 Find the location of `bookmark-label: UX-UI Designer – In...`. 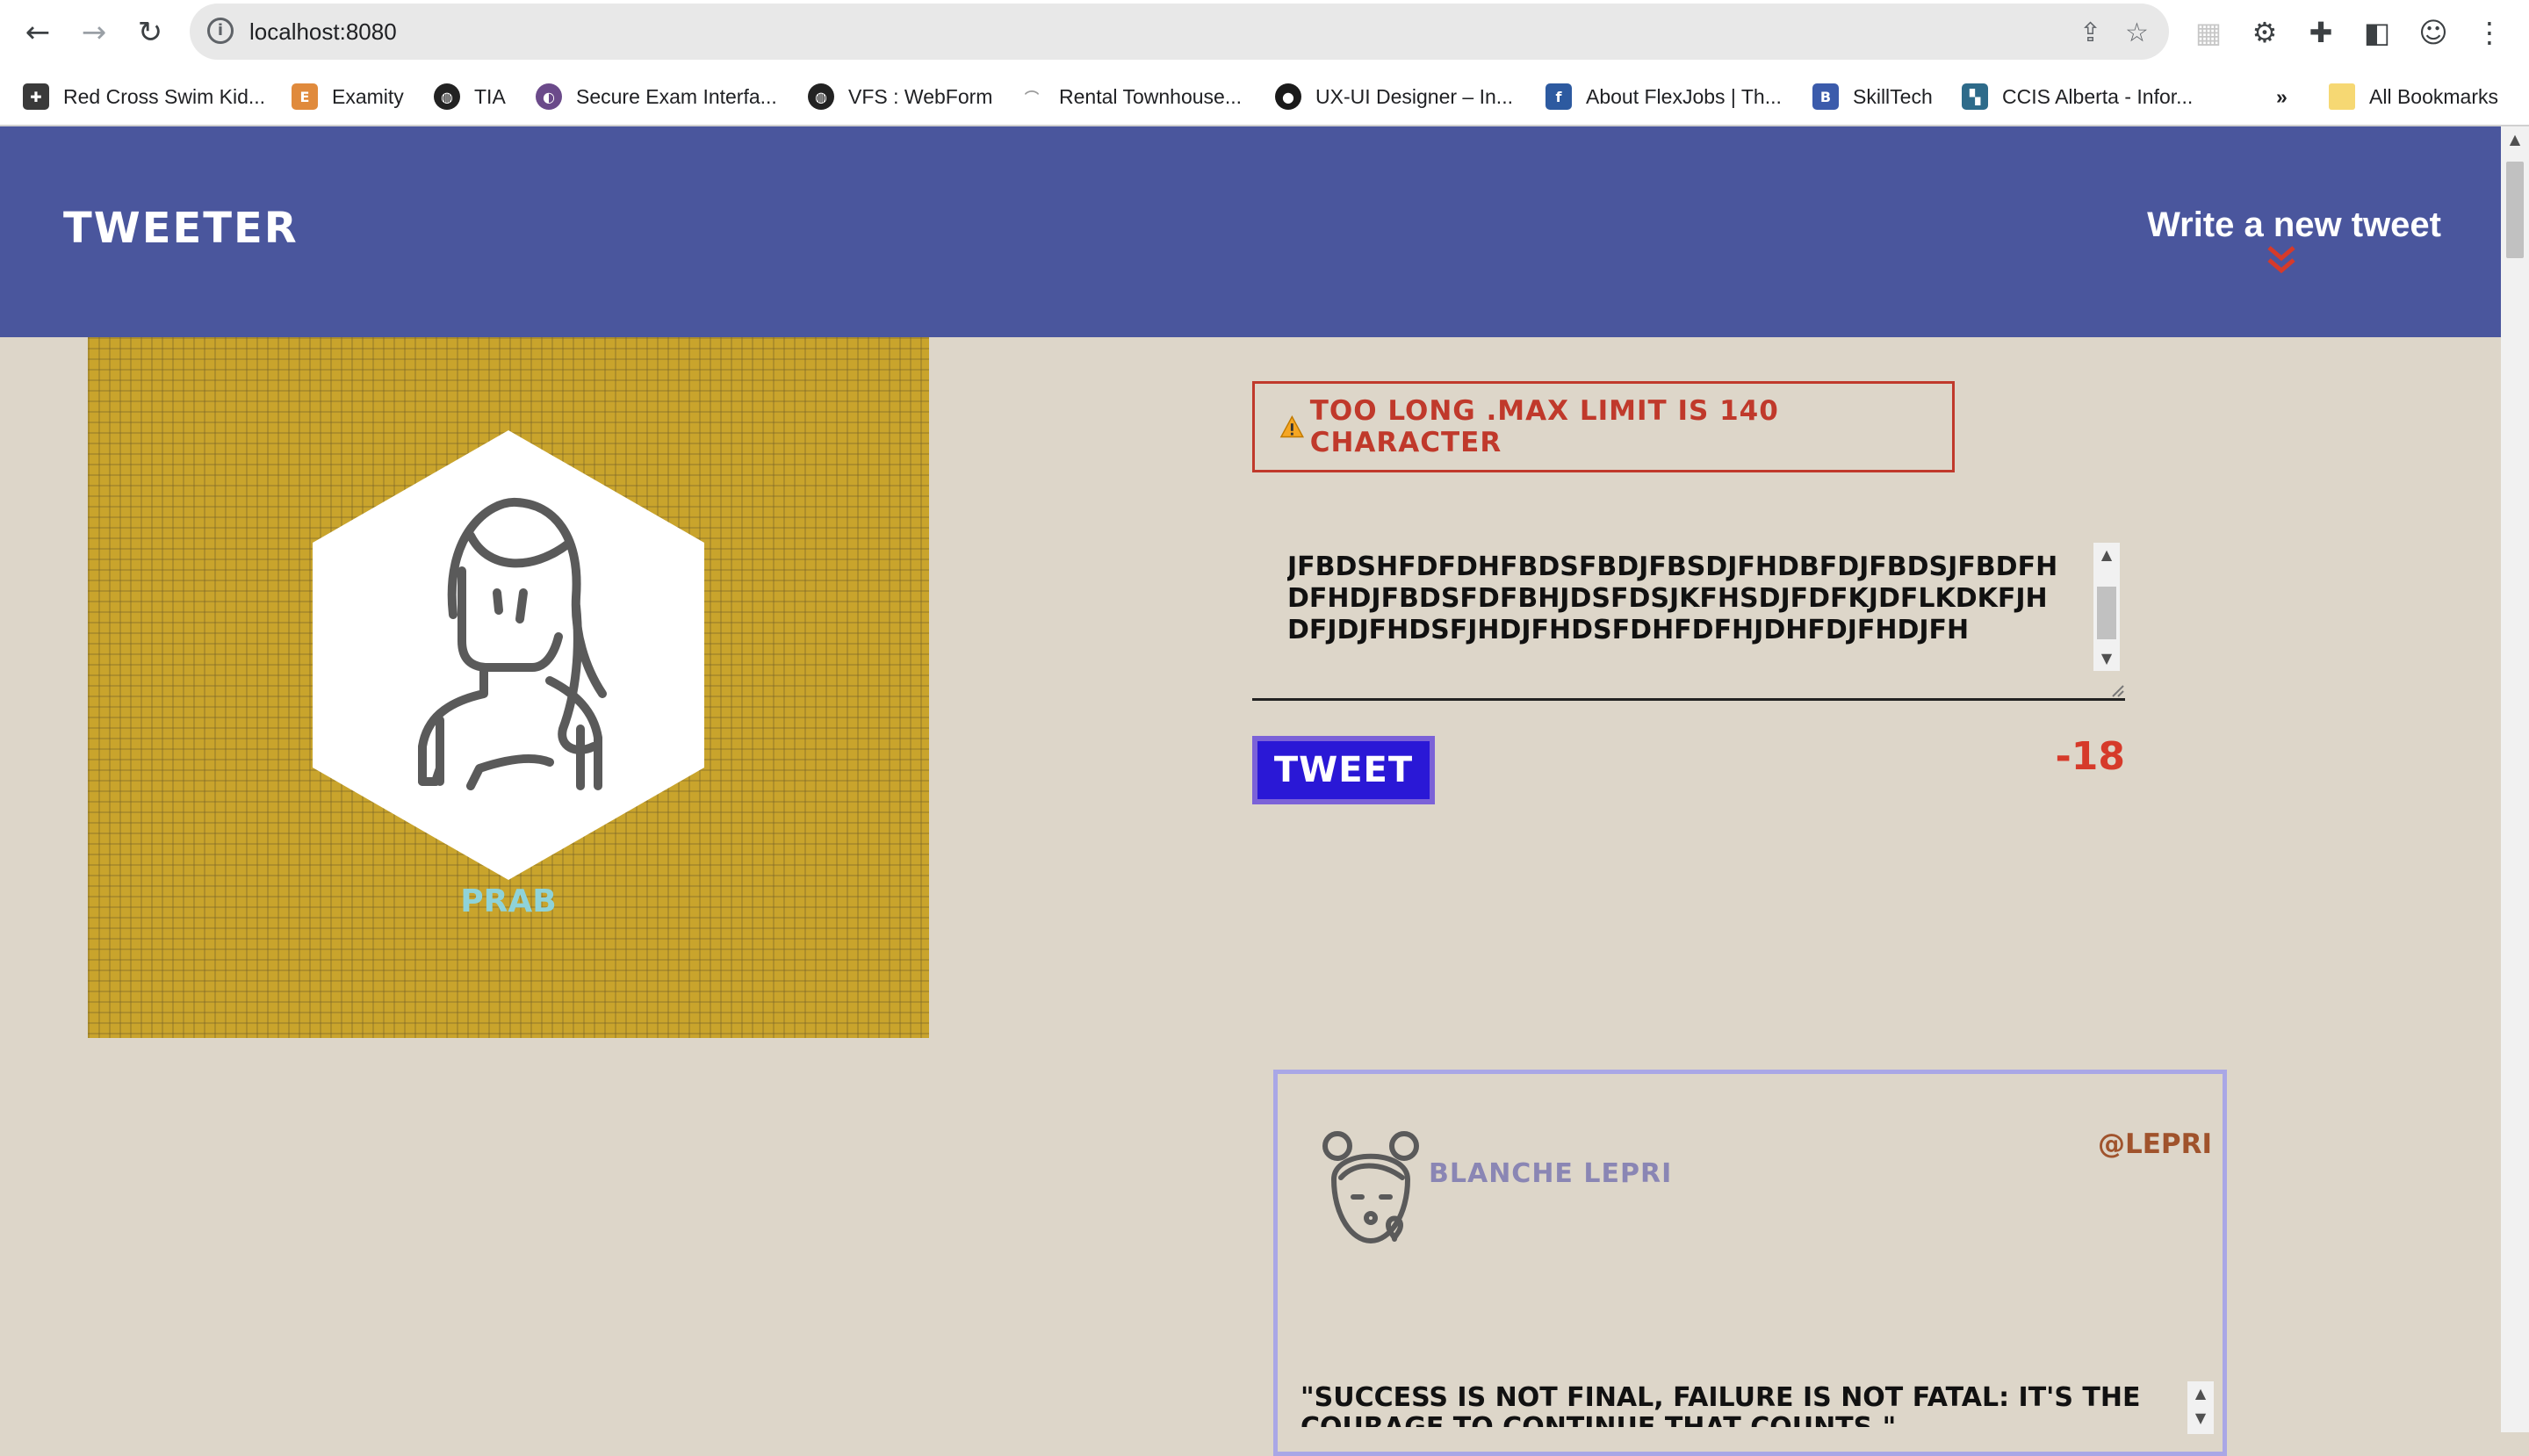

bookmark-label: UX-UI Designer – In... is located at coordinates (1414, 96).